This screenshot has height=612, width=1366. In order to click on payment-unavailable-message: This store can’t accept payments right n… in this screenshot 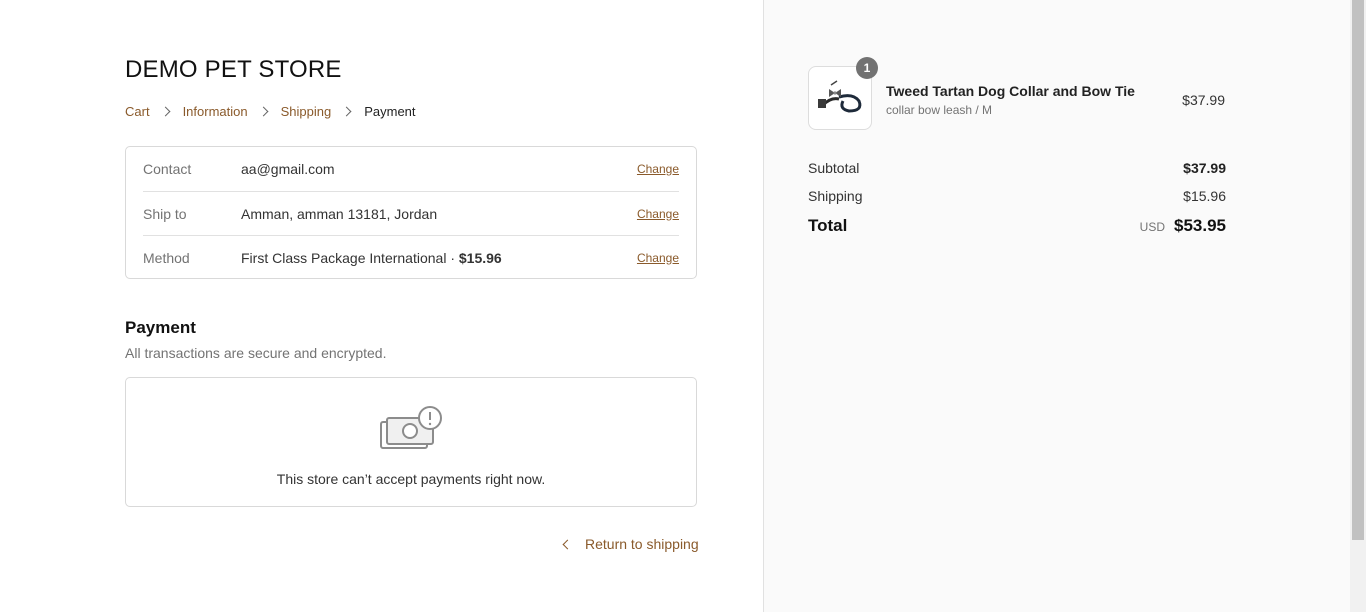, I will do `click(411, 479)`.